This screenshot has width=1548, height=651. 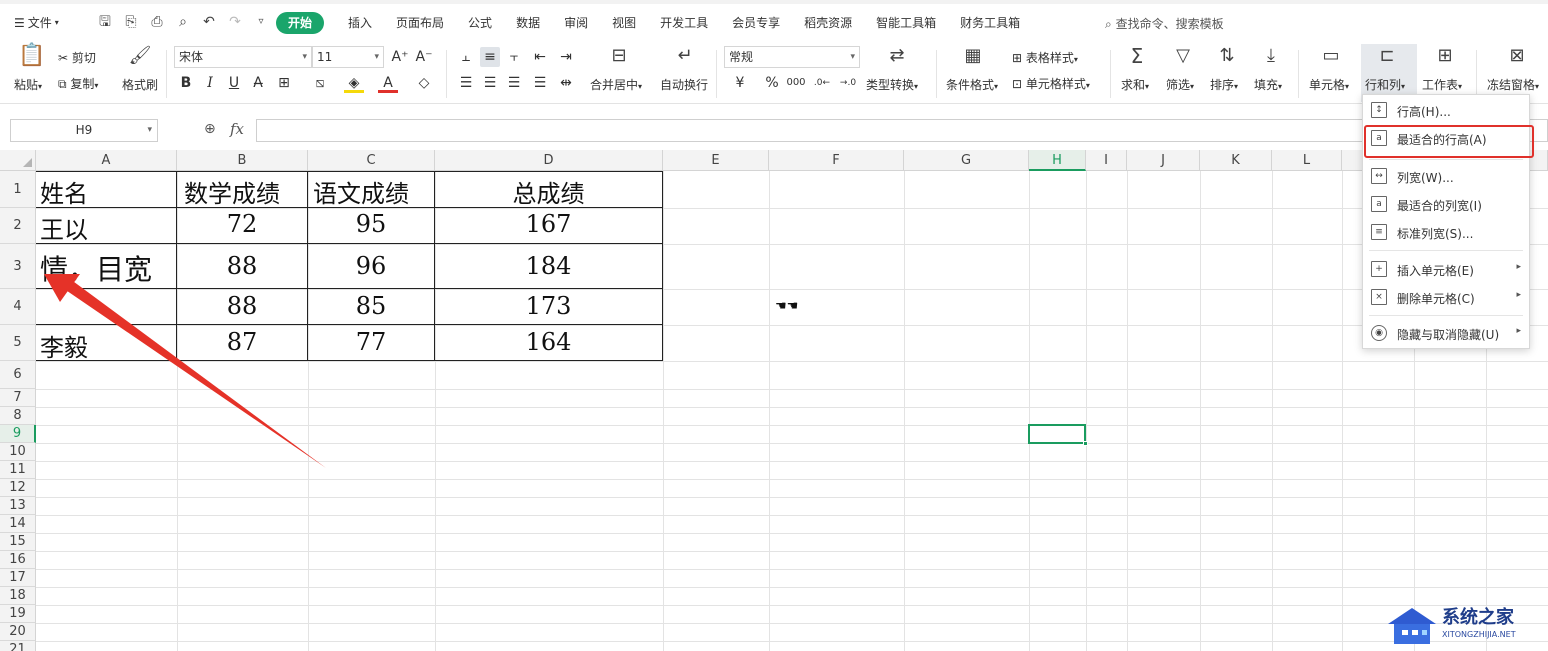 What do you see at coordinates (77, 57) in the screenshot?
I see `cut-button: ✂ 剪切` at bounding box center [77, 57].